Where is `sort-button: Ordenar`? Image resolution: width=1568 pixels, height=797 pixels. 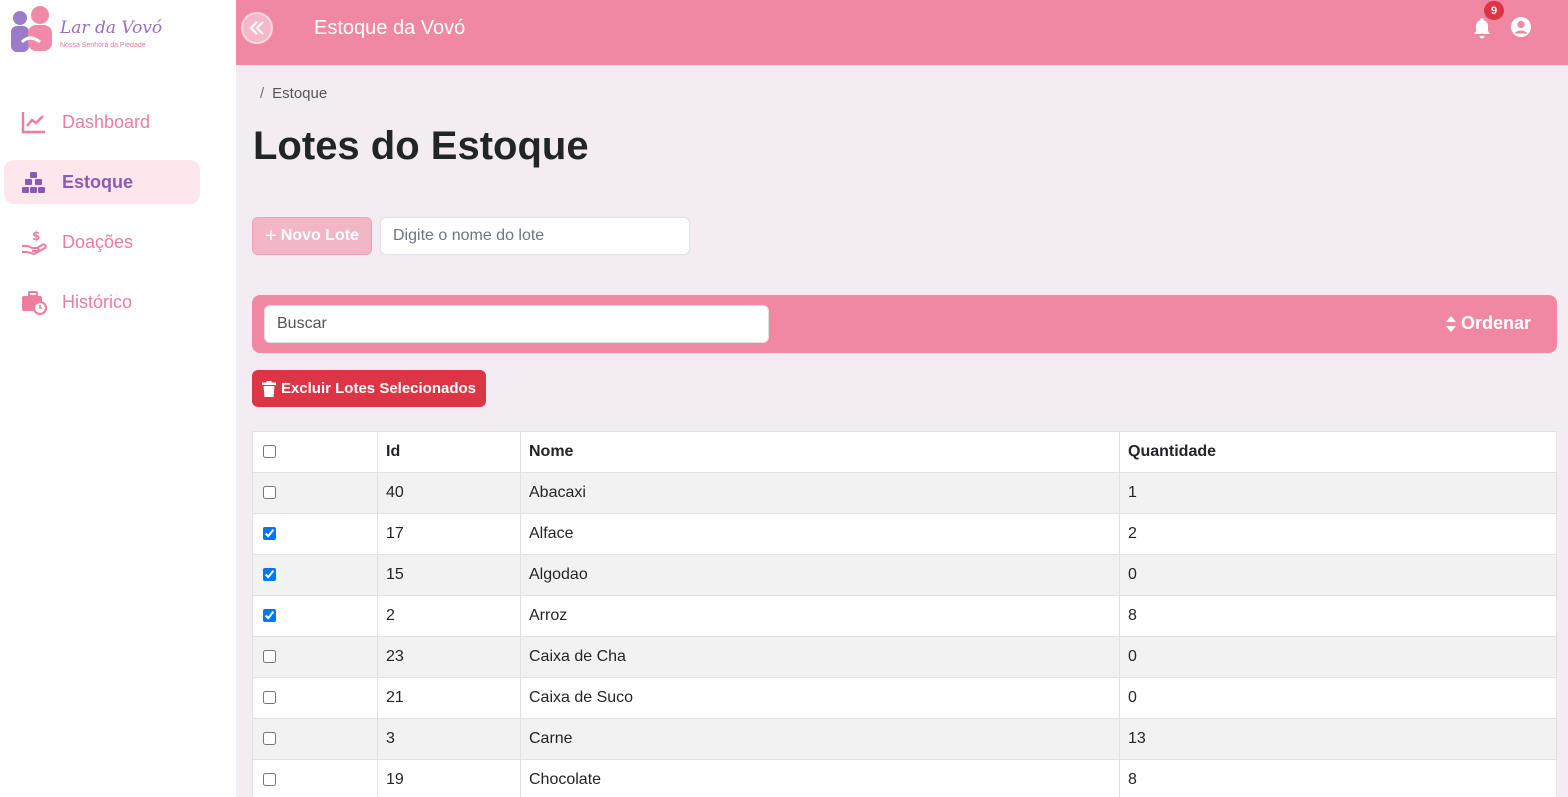
sort-button: Ordenar is located at coordinates (1488, 323).